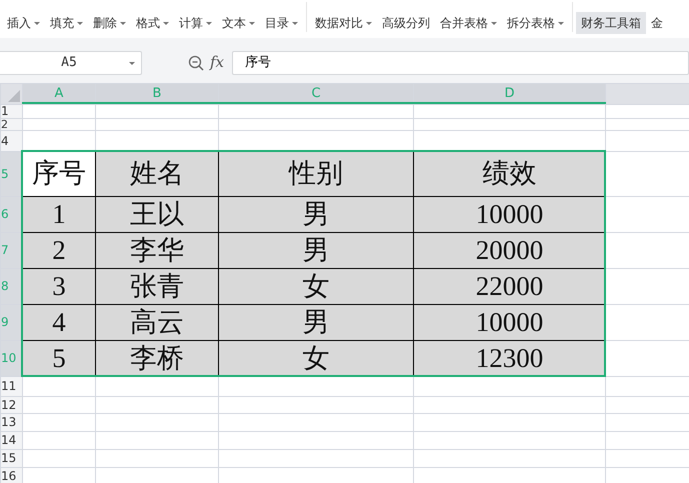 The height and width of the screenshot is (483, 689). Describe the element at coordinates (157, 214) in the screenshot. I see `table-cell: 王以` at that location.